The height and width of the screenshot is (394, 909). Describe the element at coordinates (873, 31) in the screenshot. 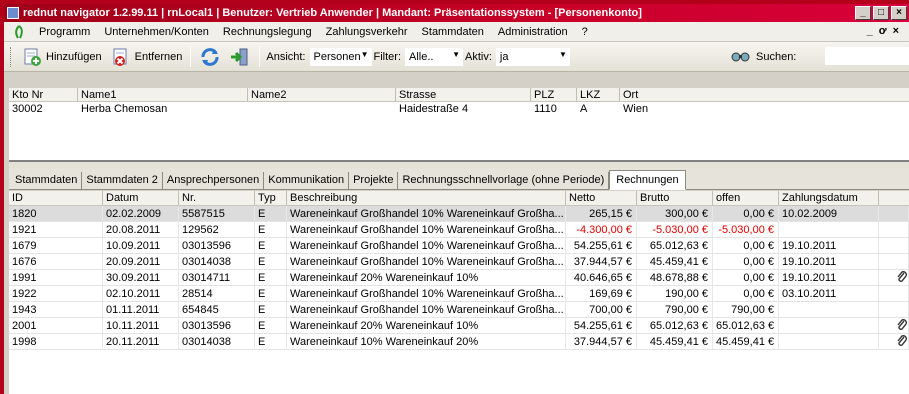

I see `mdi-minimize-button: _` at that location.